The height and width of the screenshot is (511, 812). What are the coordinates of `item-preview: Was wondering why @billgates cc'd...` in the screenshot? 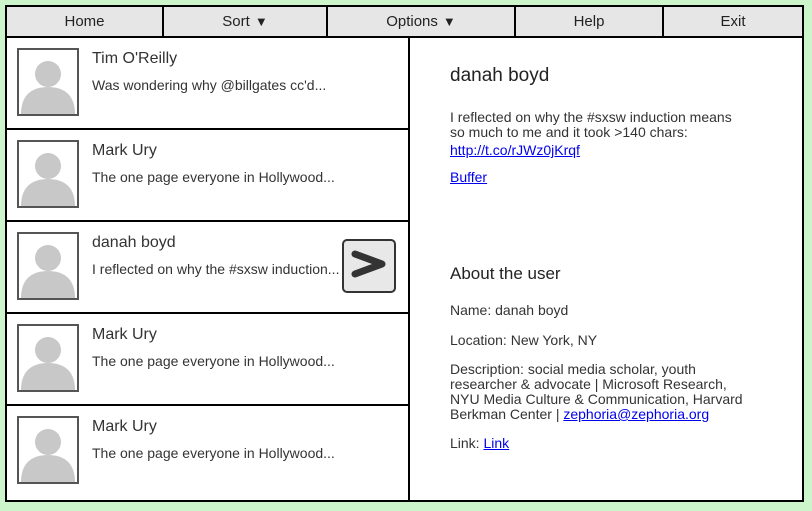 It's located at (209, 85).